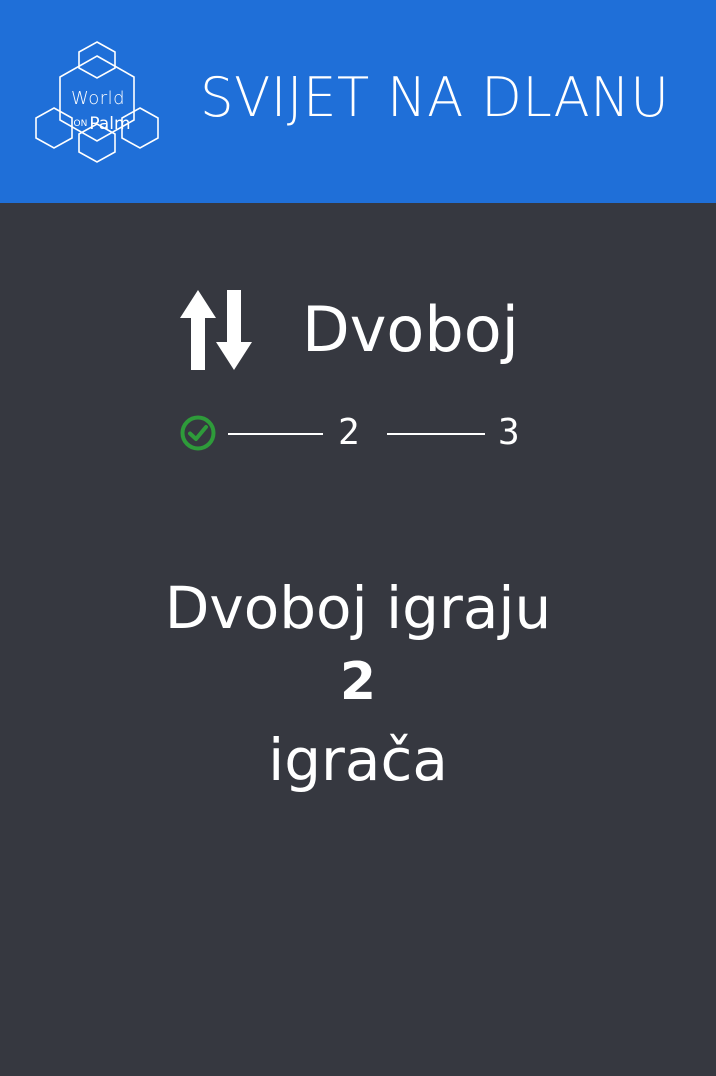  What do you see at coordinates (80, 124) in the screenshot?
I see `logo-word-on: ON` at bounding box center [80, 124].